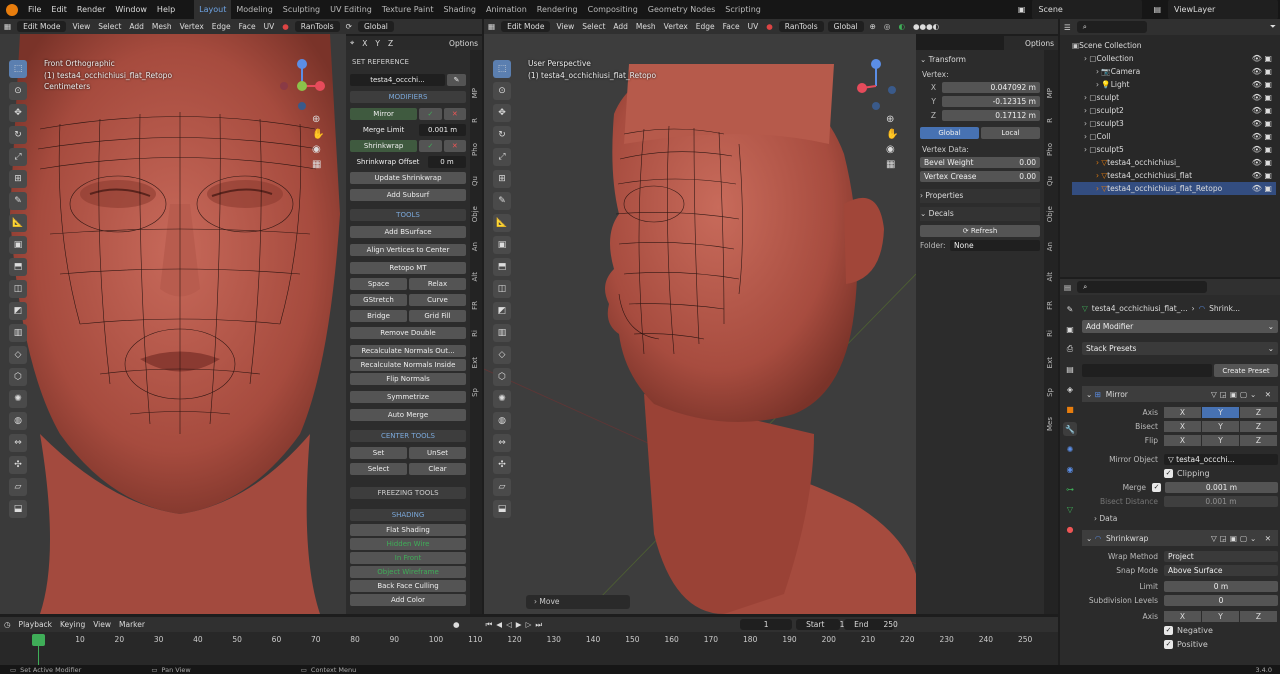 This screenshot has height=674, width=1280. Describe the element at coordinates (801, 26) in the screenshot. I see `right-rantools-menu: RanTools` at that location.